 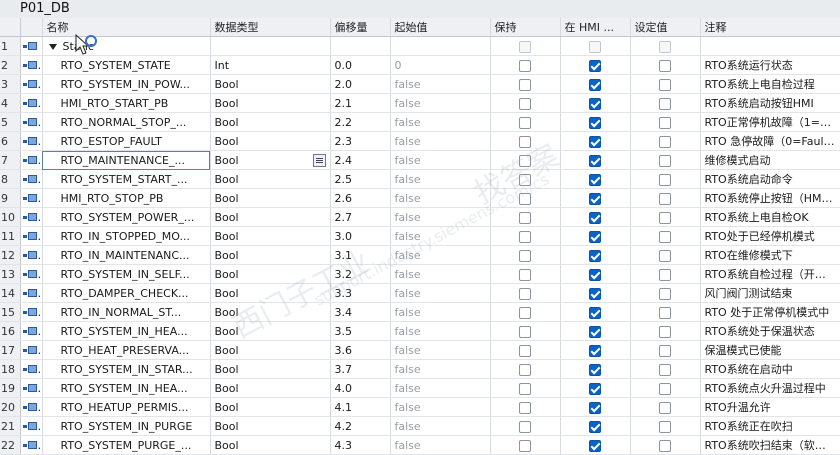 What do you see at coordinates (126, 426) in the screenshot?
I see `tag-name: RTO_SYSTEM_IN_PURGE` at bounding box center [126, 426].